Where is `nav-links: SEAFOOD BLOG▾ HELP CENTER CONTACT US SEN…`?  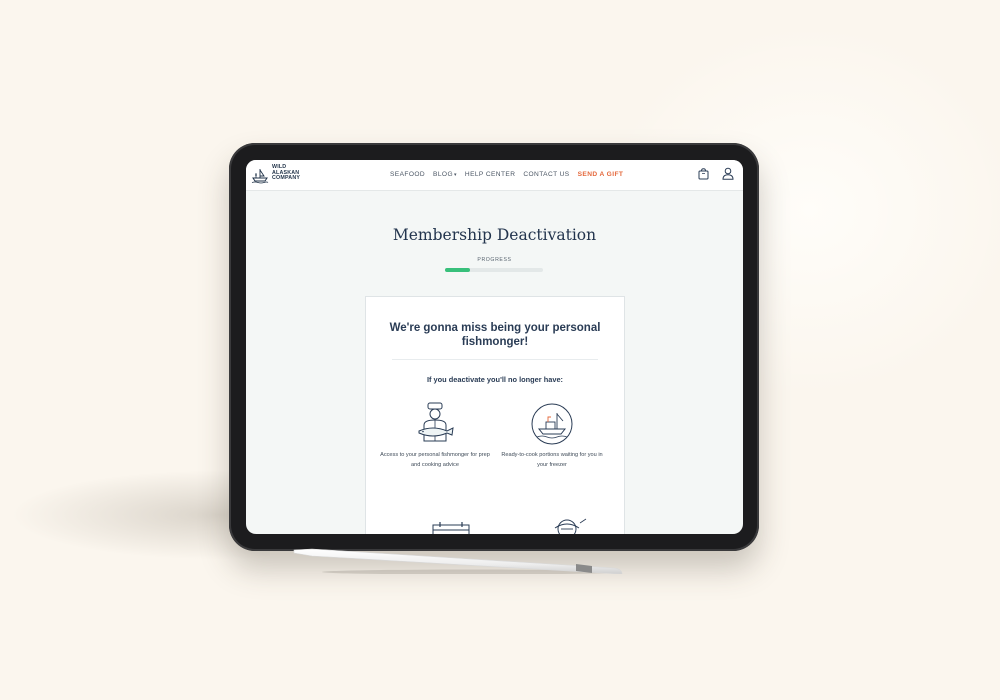
nav-links: SEAFOOD BLOG▾ HELP CENTER CONTACT US SEN… is located at coordinates (506, 174).